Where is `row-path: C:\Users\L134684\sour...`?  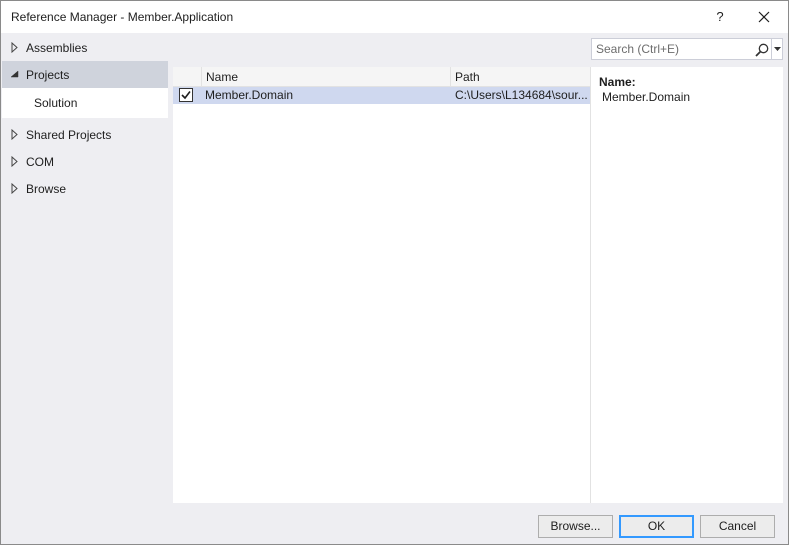
row-path: C:\Users\L134684\sour... is located at coordinates (521, 95).